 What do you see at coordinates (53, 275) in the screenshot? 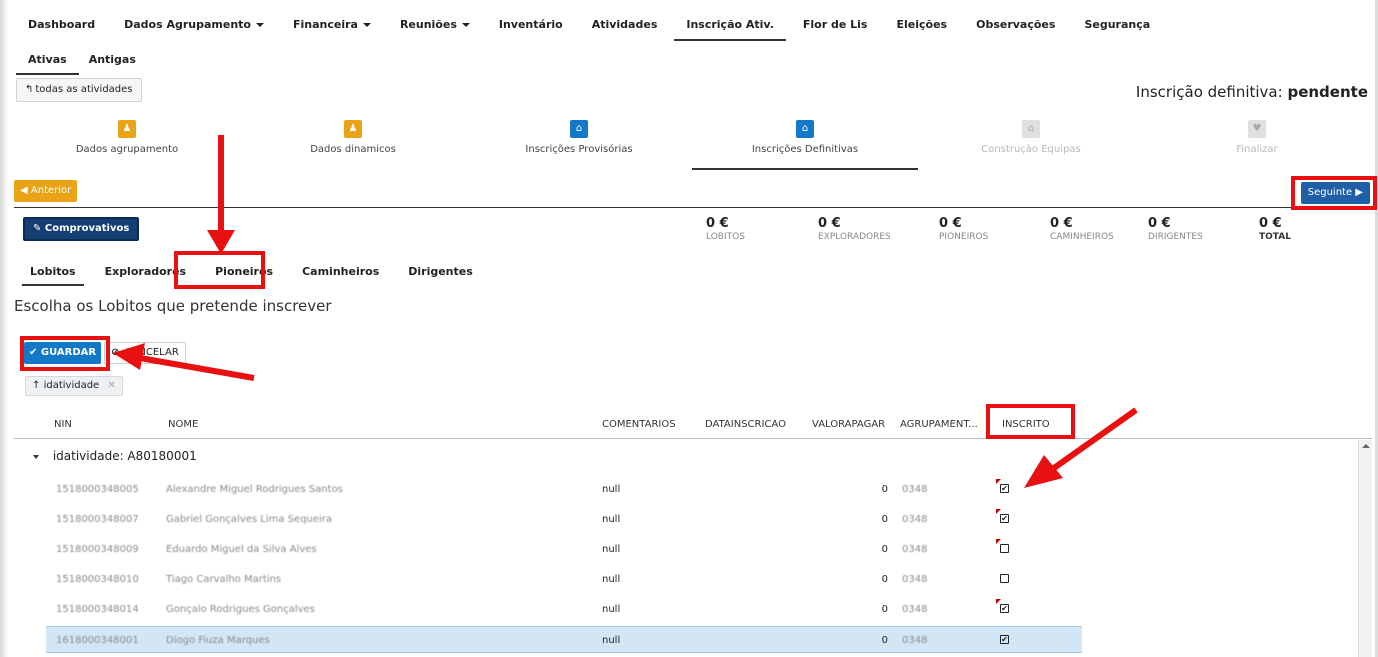
I see `tab-lobitos: Lobitos` at bounding box center [53, 275].